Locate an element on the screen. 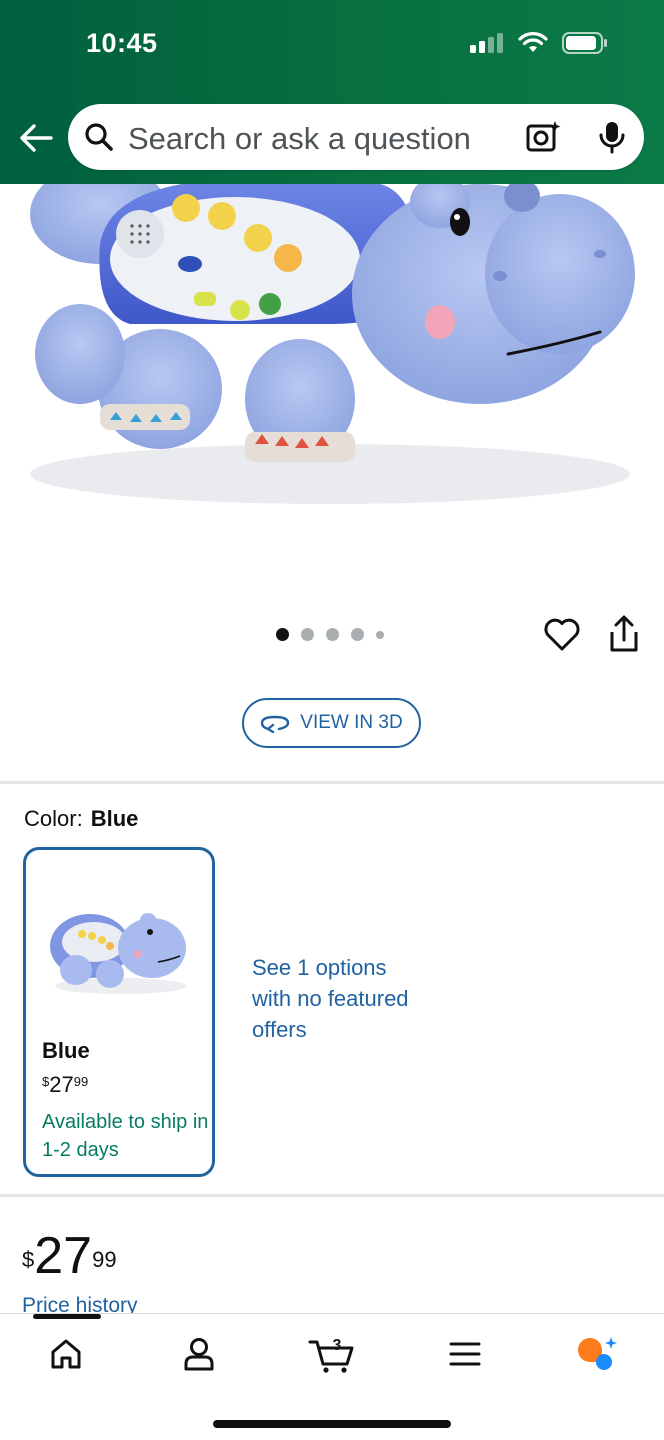 This screenshot has height=1440, width=664. color-label: Color: Blue is located at coordinates (81, 819).